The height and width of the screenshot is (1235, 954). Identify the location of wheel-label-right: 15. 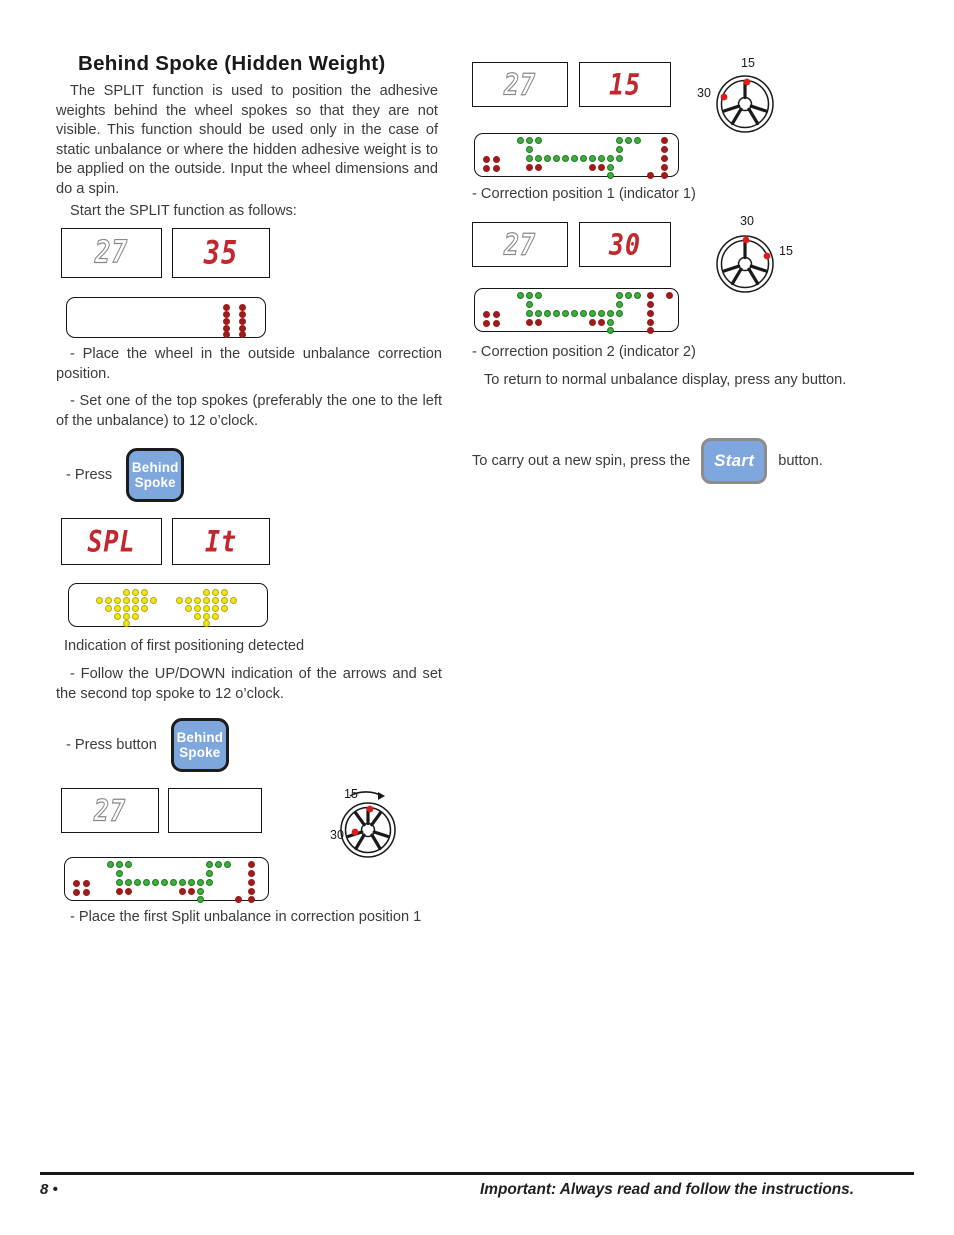
(786, 251).